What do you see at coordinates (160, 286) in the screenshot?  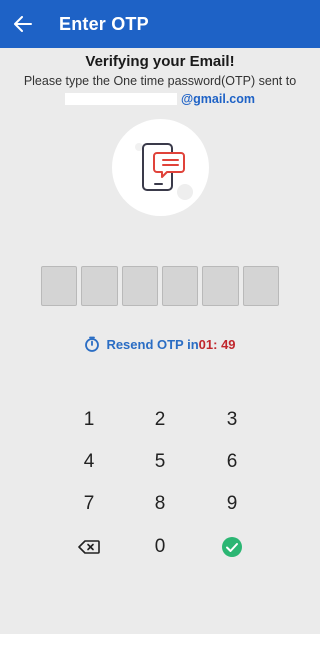 I see `otp-input-row` at bounding box center [160, 286].